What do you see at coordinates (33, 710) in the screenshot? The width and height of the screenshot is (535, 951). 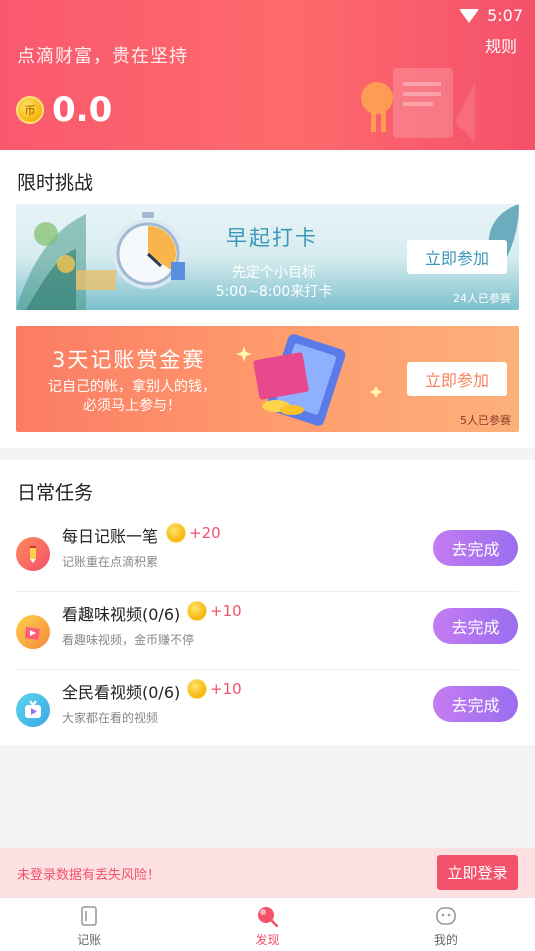 I see `tv-icon` at bounding box center [33, 710].